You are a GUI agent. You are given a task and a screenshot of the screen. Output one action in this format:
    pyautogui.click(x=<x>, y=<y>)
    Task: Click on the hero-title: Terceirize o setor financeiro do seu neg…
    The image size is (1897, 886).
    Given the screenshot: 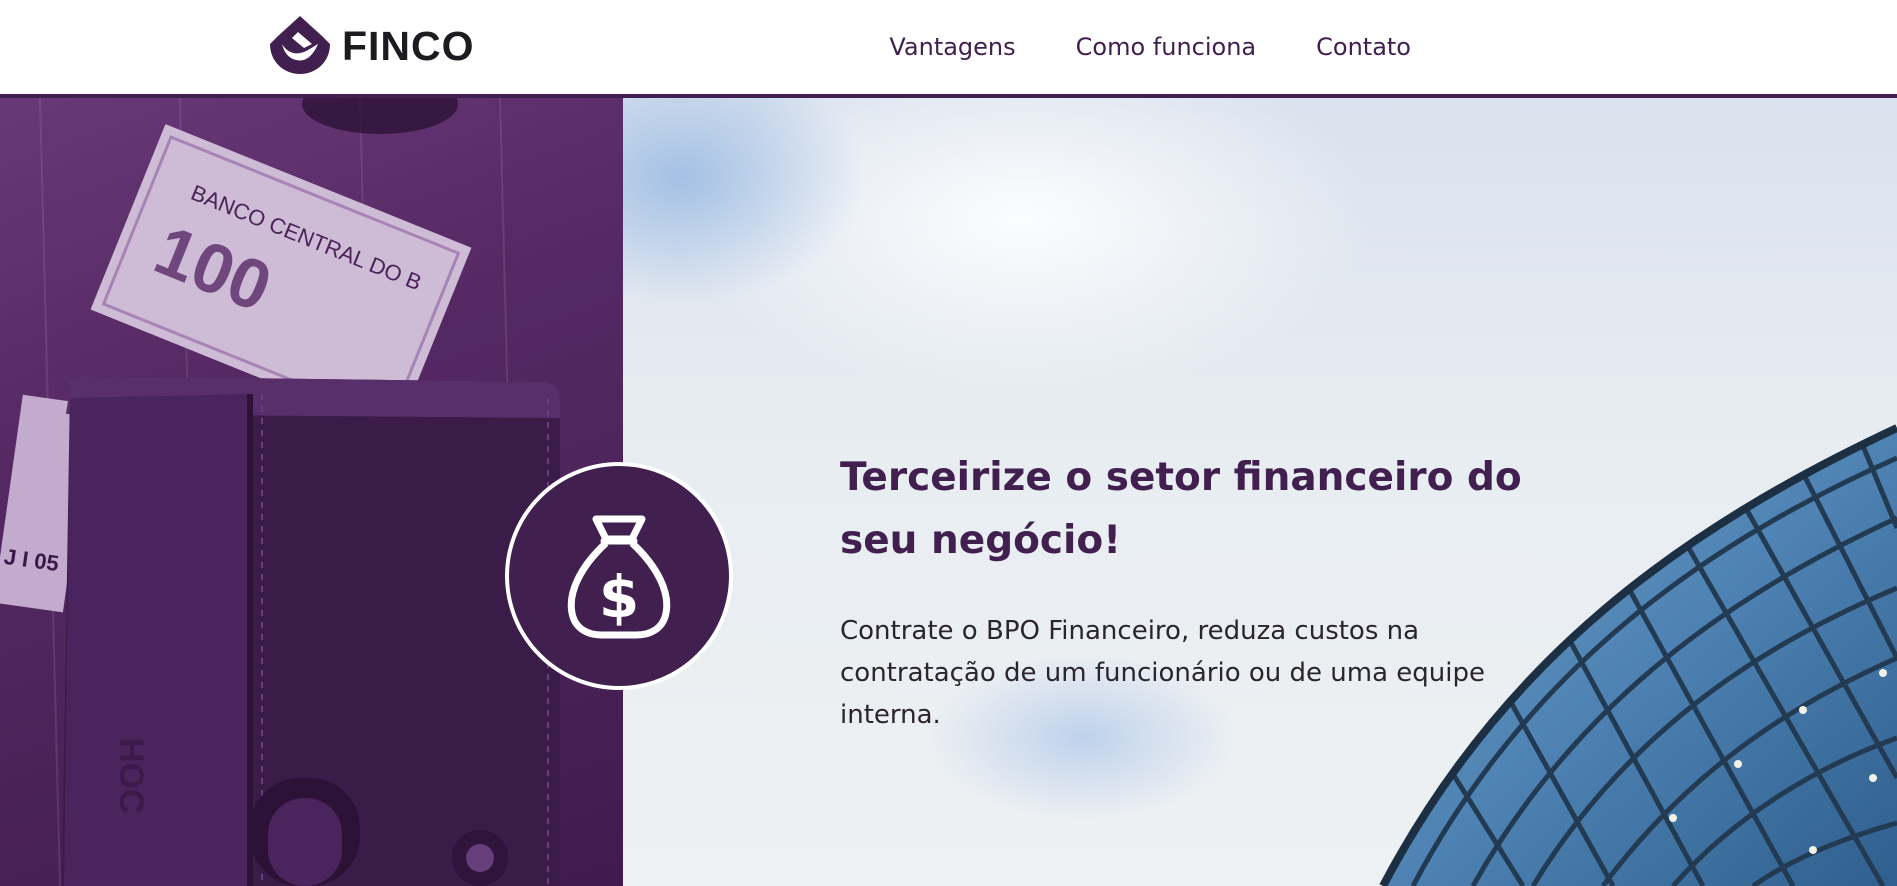 What is the action you would take?
    pyautogui.click(x=1181, y=509)
    